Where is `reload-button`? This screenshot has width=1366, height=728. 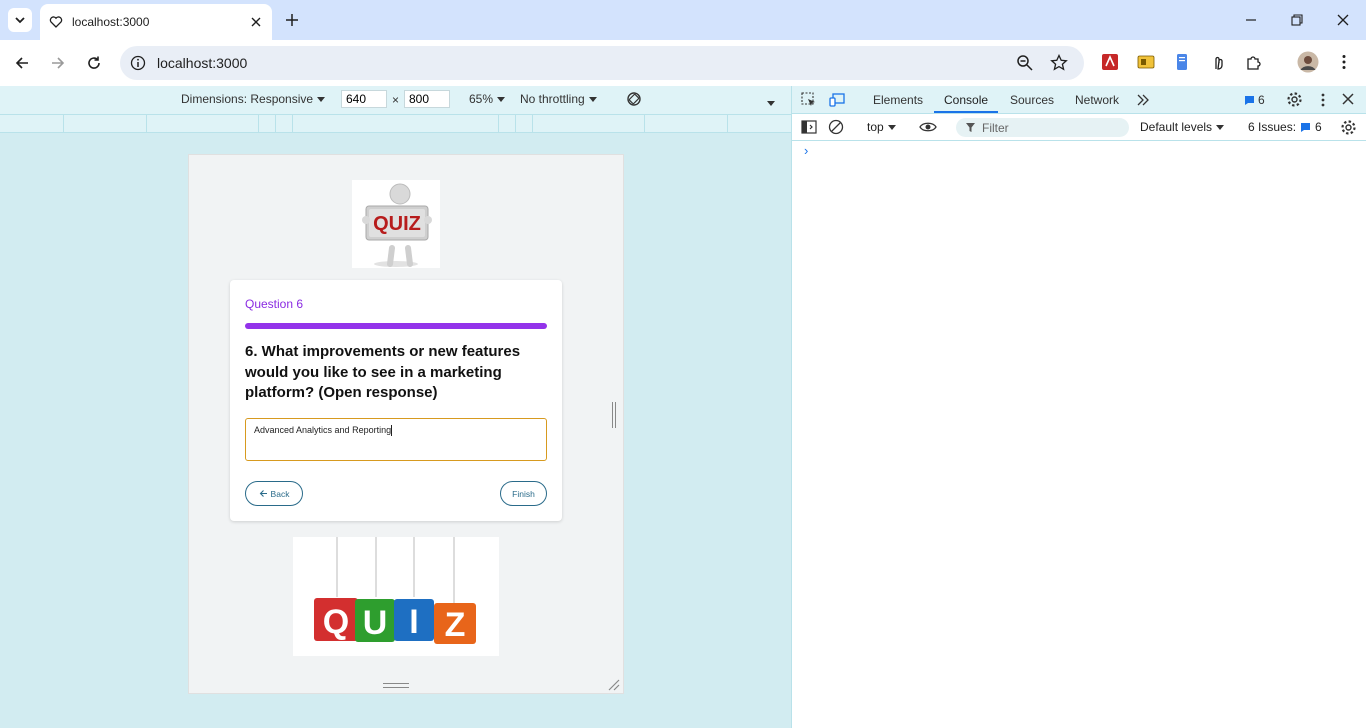 reload-button is located at coordinates (94, 63).